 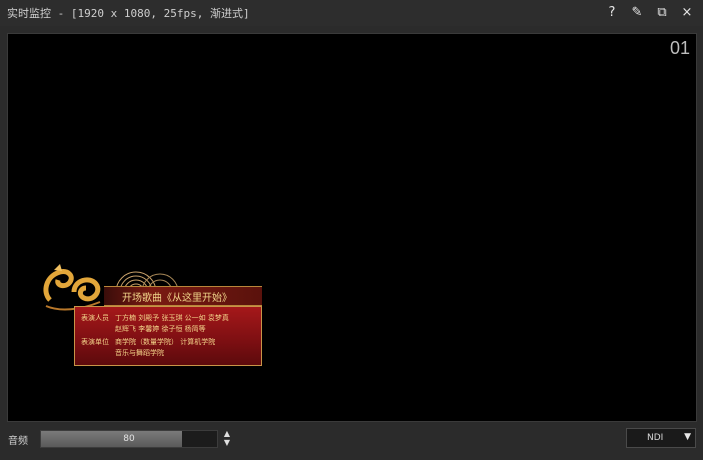 I want to click on units-label: 表演单位, so click(x=95, y=342).